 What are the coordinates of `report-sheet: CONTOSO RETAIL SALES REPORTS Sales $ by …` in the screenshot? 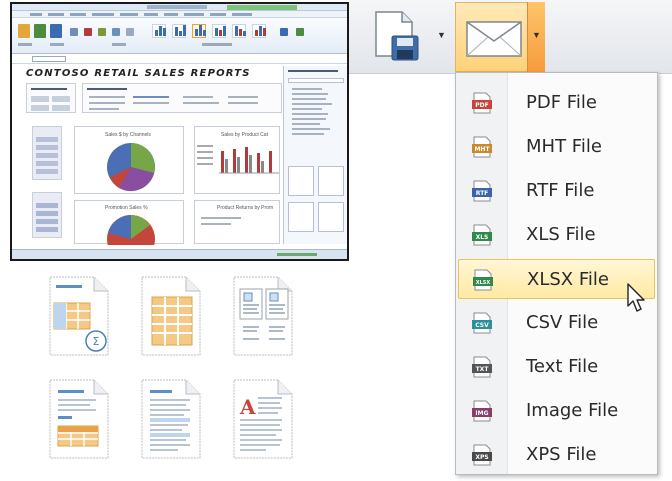 It's located at (147, 155).